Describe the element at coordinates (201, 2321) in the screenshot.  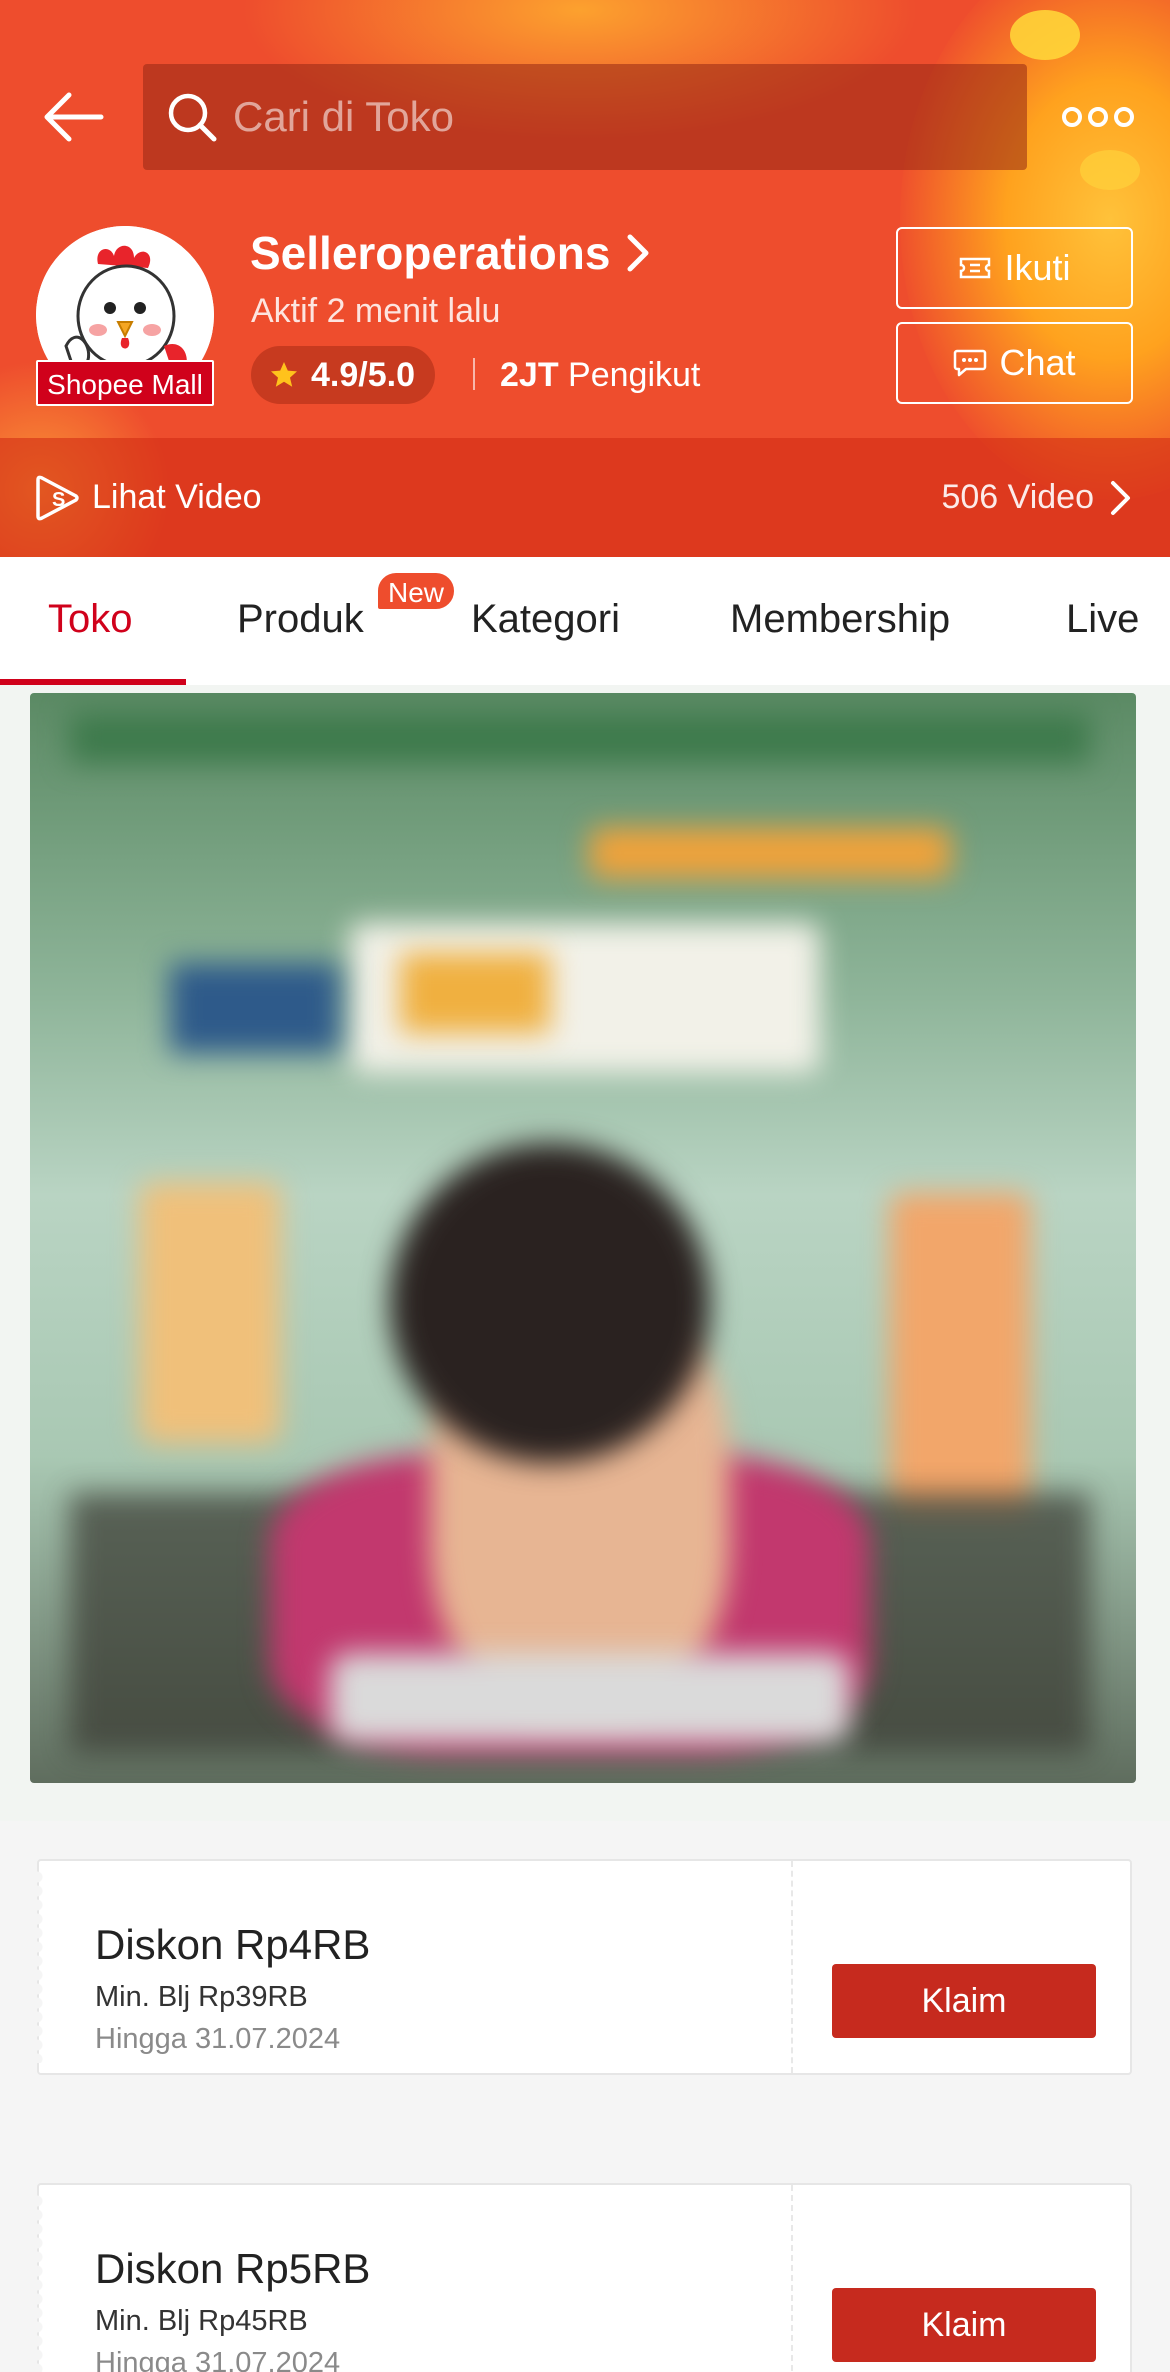
I see `voucher-min-spend: Min. Blj Rp45RB` at that location.